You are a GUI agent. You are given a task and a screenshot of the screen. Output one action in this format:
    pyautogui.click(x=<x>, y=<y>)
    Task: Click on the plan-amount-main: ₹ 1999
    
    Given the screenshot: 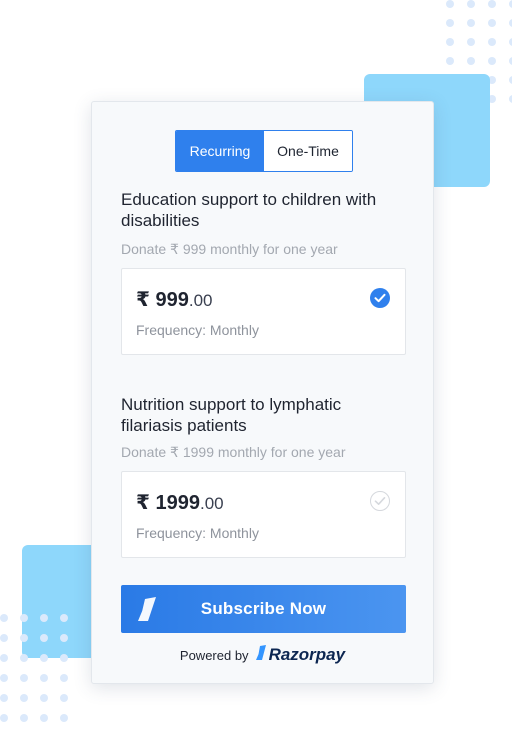 What is the action you would take?
    pyautogui.click(x=168, y=503)
    